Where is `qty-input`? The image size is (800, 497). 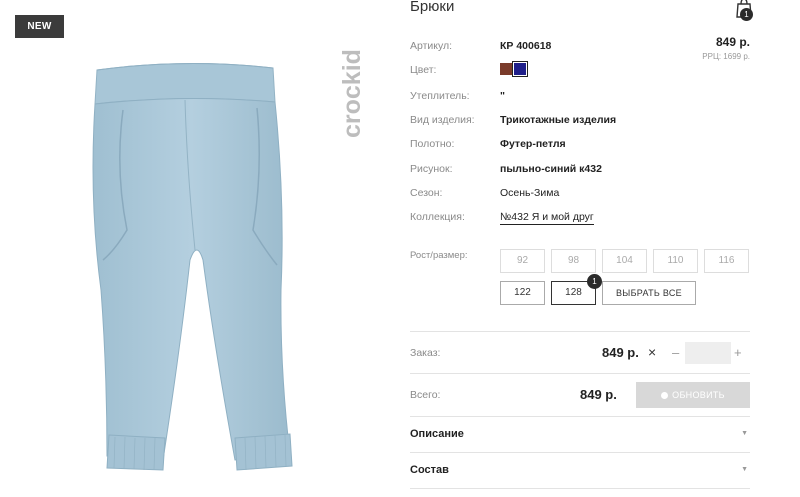 qty-input is located at coordinates (708, 353).